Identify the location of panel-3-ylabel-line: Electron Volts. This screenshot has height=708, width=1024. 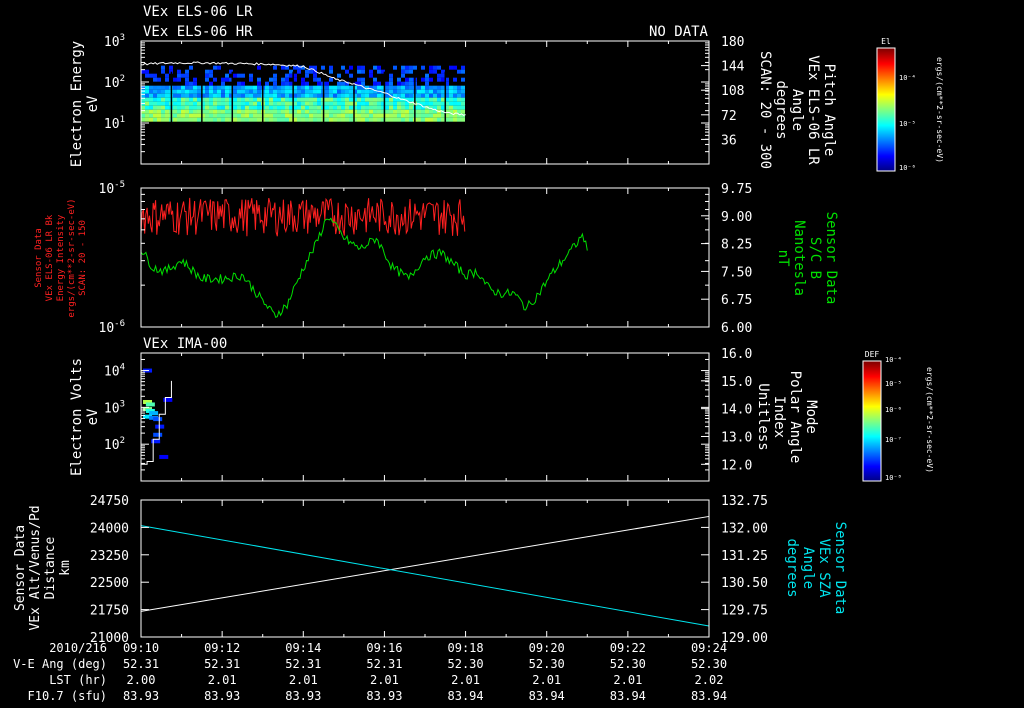
(77, 417).